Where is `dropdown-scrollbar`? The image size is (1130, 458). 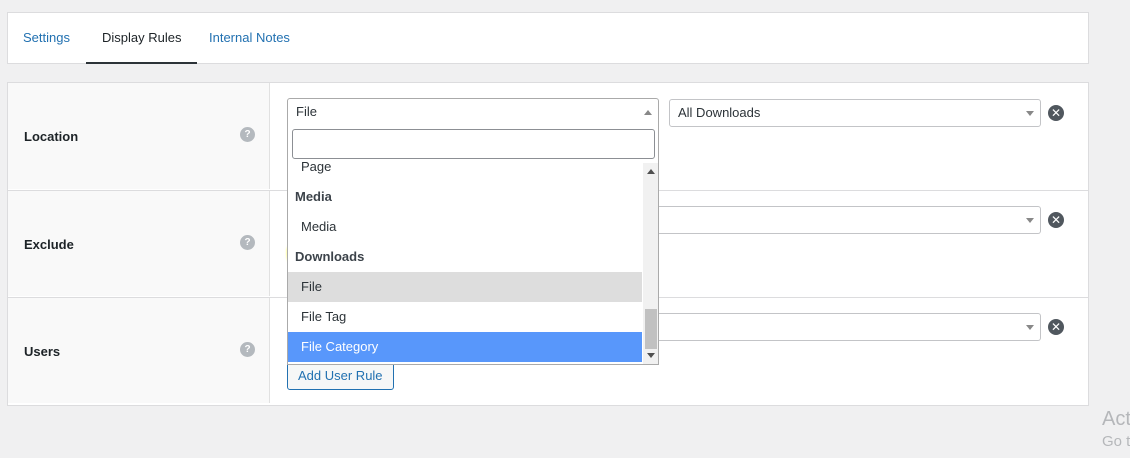 dropdown-scrollbar is located at coordinates (650, 263).